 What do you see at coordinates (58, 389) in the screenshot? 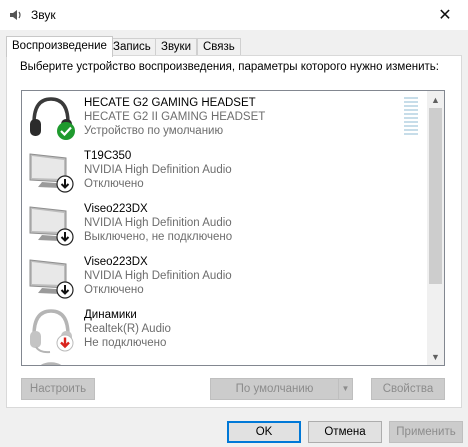
I see `configure-button: Настроить` at bounding box center [58, 389].